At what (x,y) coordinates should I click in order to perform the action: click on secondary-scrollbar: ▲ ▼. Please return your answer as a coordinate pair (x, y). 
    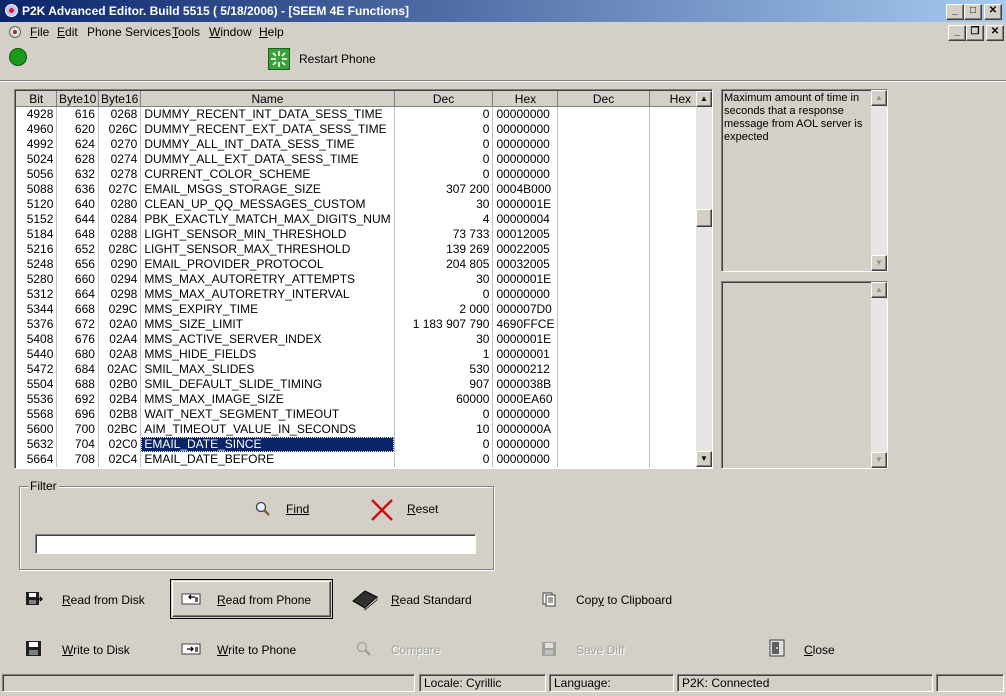
    Looking at the image, I should click on (879, 375).